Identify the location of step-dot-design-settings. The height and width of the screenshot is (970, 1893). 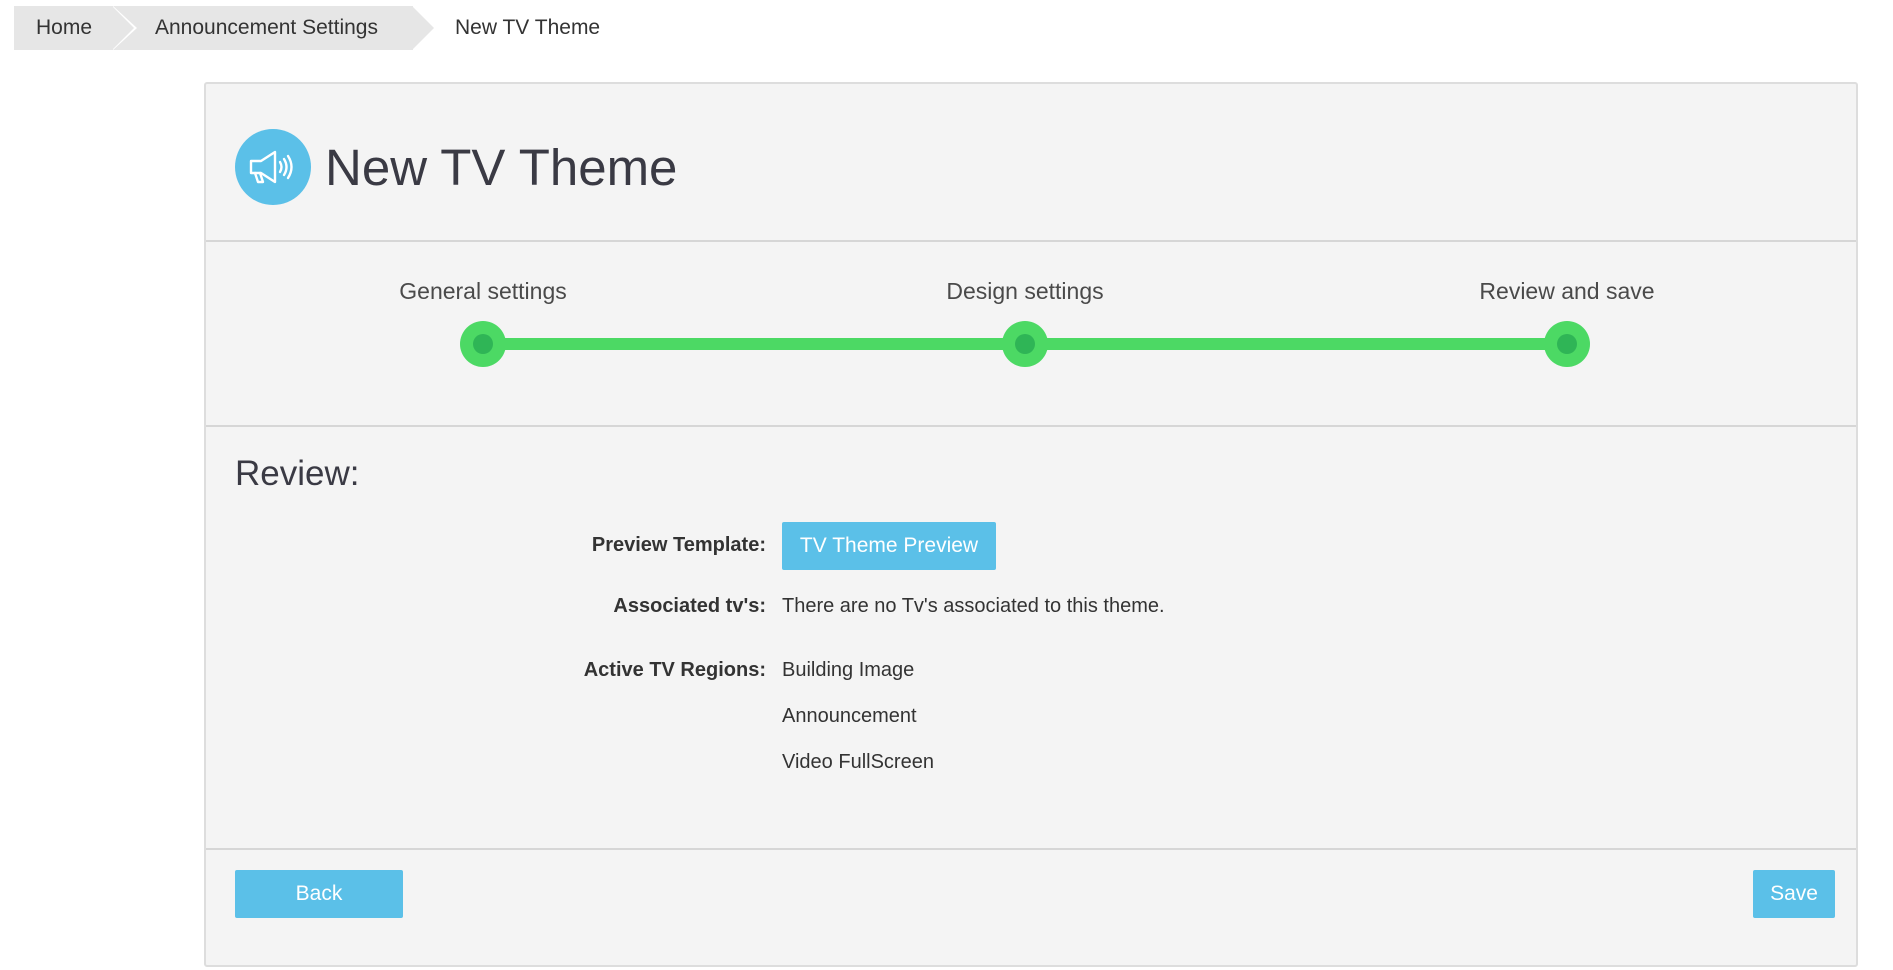
(1025, 344).